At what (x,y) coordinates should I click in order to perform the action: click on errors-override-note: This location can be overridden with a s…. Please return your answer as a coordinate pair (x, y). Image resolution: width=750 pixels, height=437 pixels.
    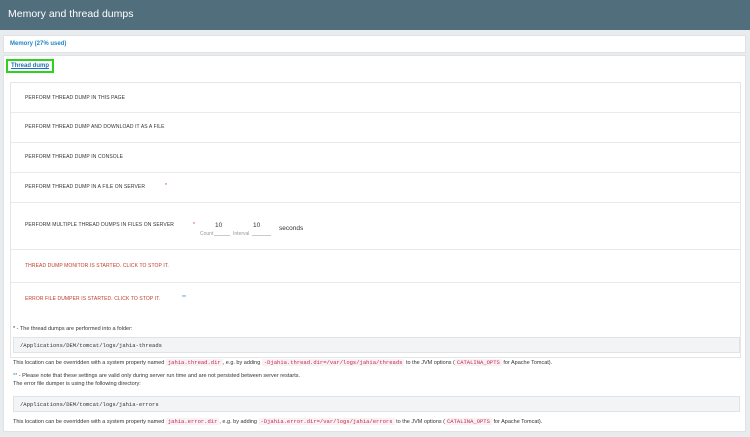
    Looking at the image, I should click on (277, 421).